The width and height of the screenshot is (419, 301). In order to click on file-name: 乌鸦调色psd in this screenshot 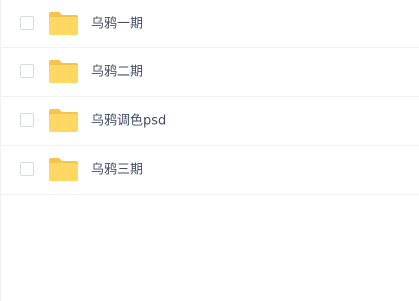, I will do `click(128, 121)`.